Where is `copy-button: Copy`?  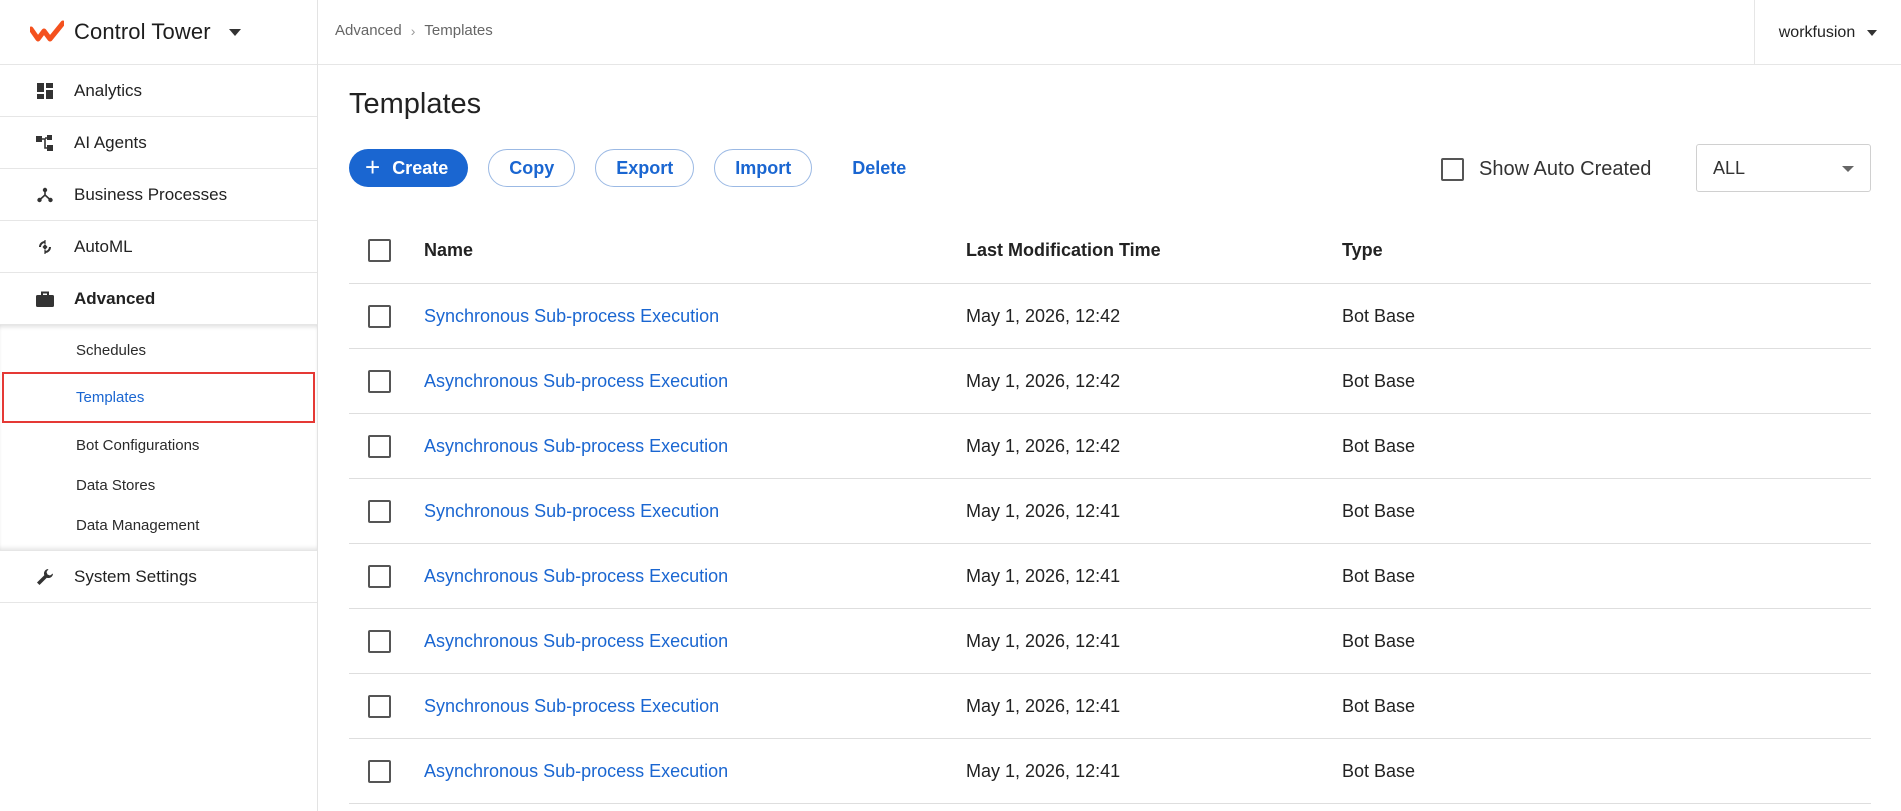
copy-button: Copy is located at coordinates (532, 168).